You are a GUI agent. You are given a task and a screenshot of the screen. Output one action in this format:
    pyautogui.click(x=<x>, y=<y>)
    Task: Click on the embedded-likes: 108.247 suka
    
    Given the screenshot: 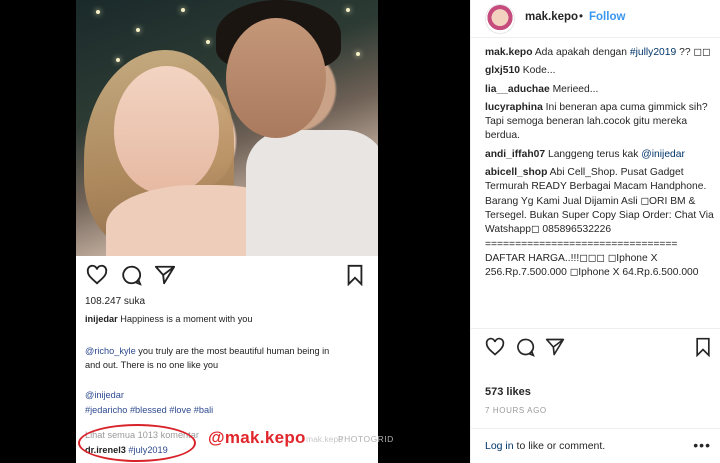 What is the action you would take?
    pyautogui.click(x=115, y=301)
    